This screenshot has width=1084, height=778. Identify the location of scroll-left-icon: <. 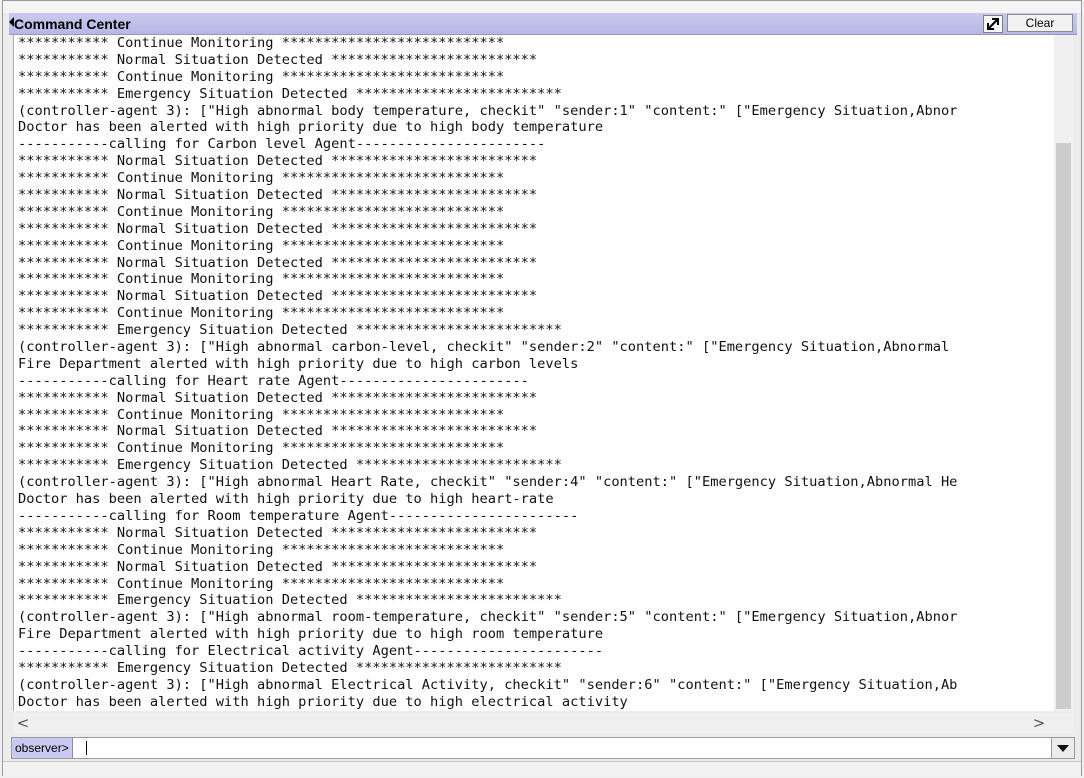
(23, 723).